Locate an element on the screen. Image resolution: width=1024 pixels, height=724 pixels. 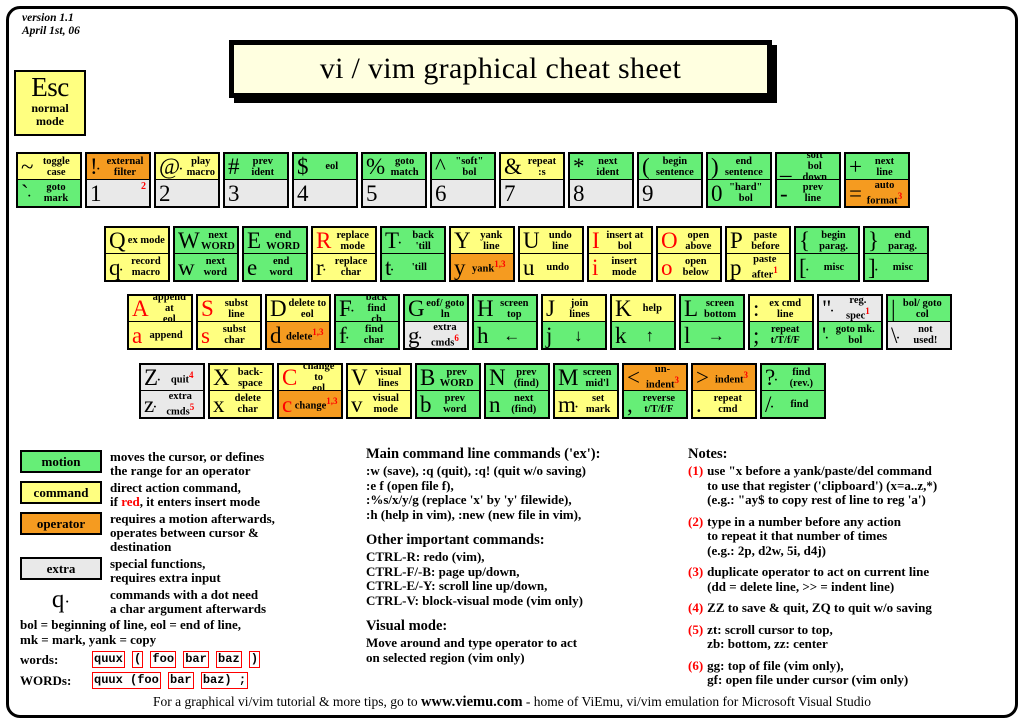
keyboard-key: ) end sentence 0 "hard" bol is located at coordinates (739, 180).